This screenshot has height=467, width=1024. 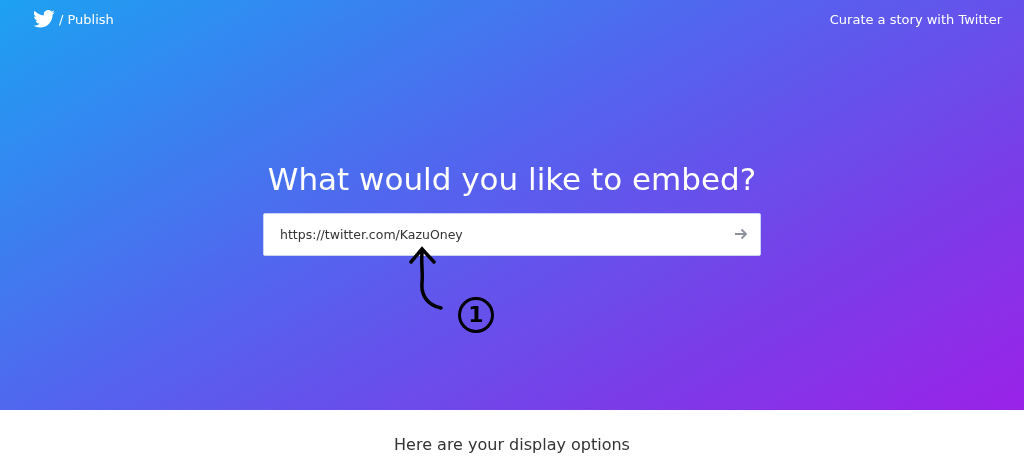 What do you see at coordinates (512, 179) in the screenshot?
I see `page-title: What would you like to embed?` at bounding box center [512, 179].